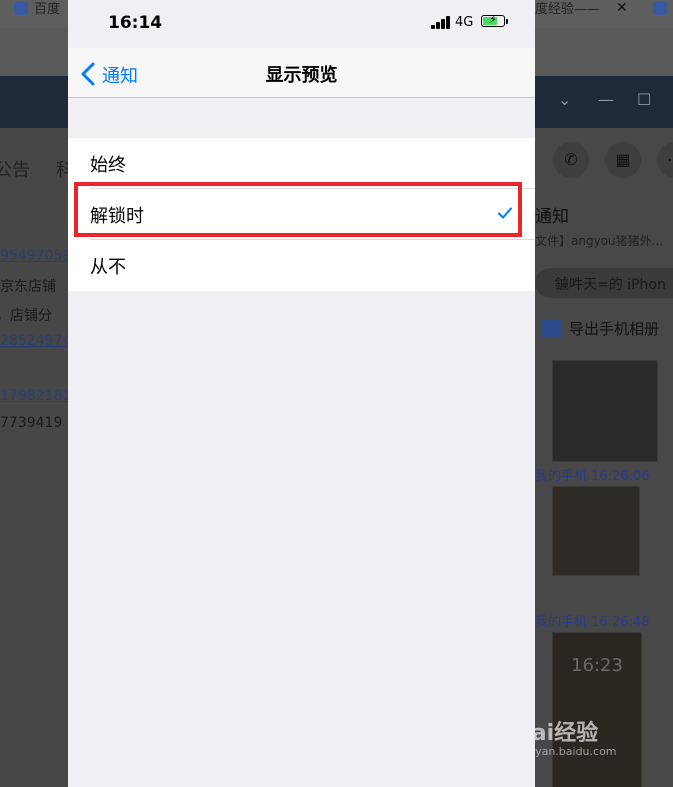  Describe the element at coordinates (568, 9) in the screenshot. I see `background-tab-label: 度经验——` at that location.